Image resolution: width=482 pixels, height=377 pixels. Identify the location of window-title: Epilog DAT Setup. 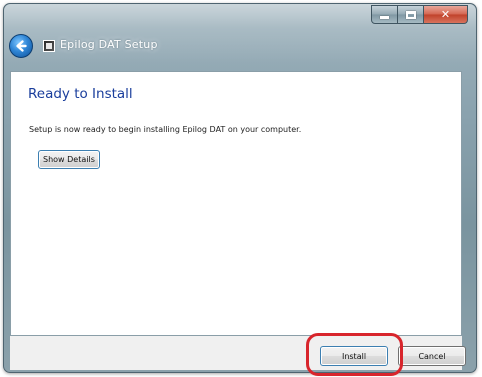
(109, 44).